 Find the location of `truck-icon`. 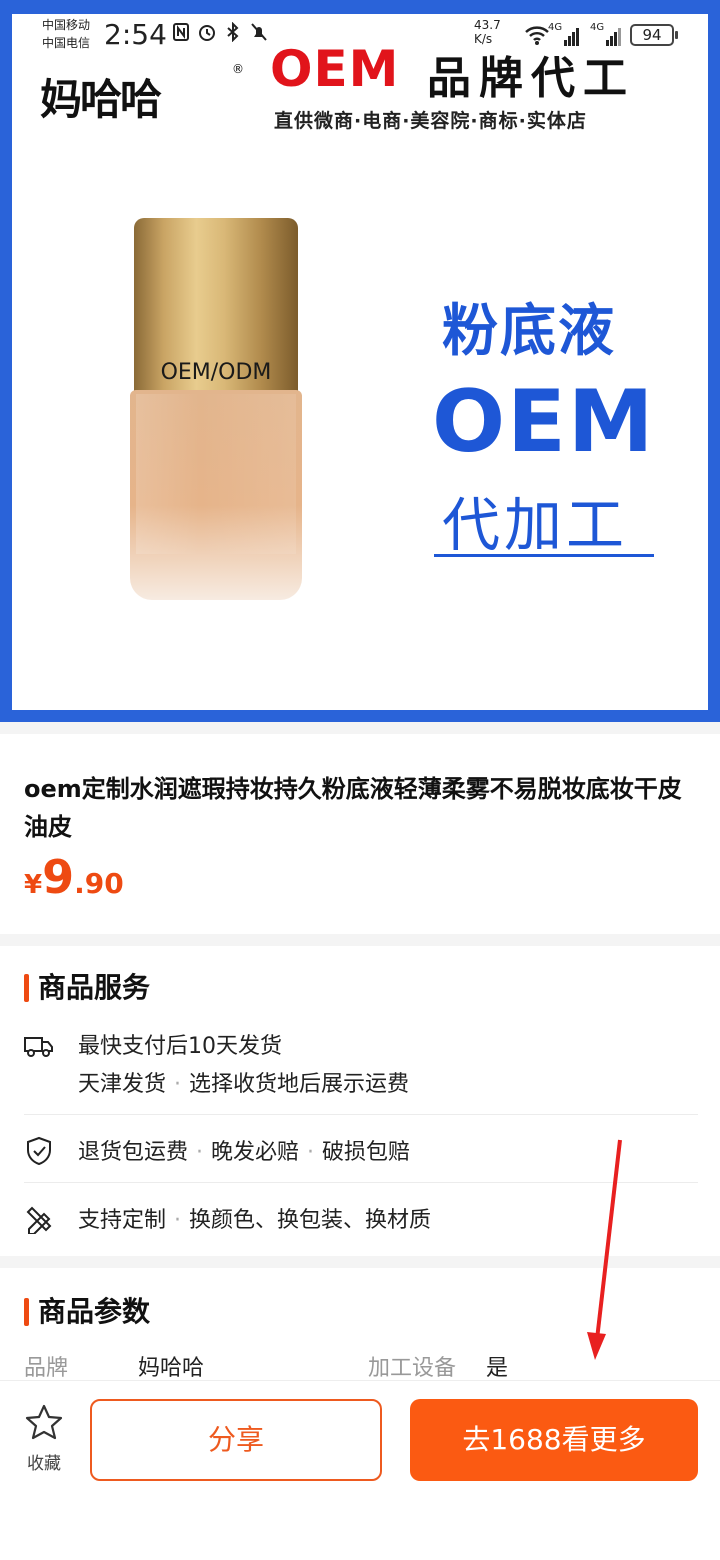

truck-icon is located at coordinates (38, 1047).